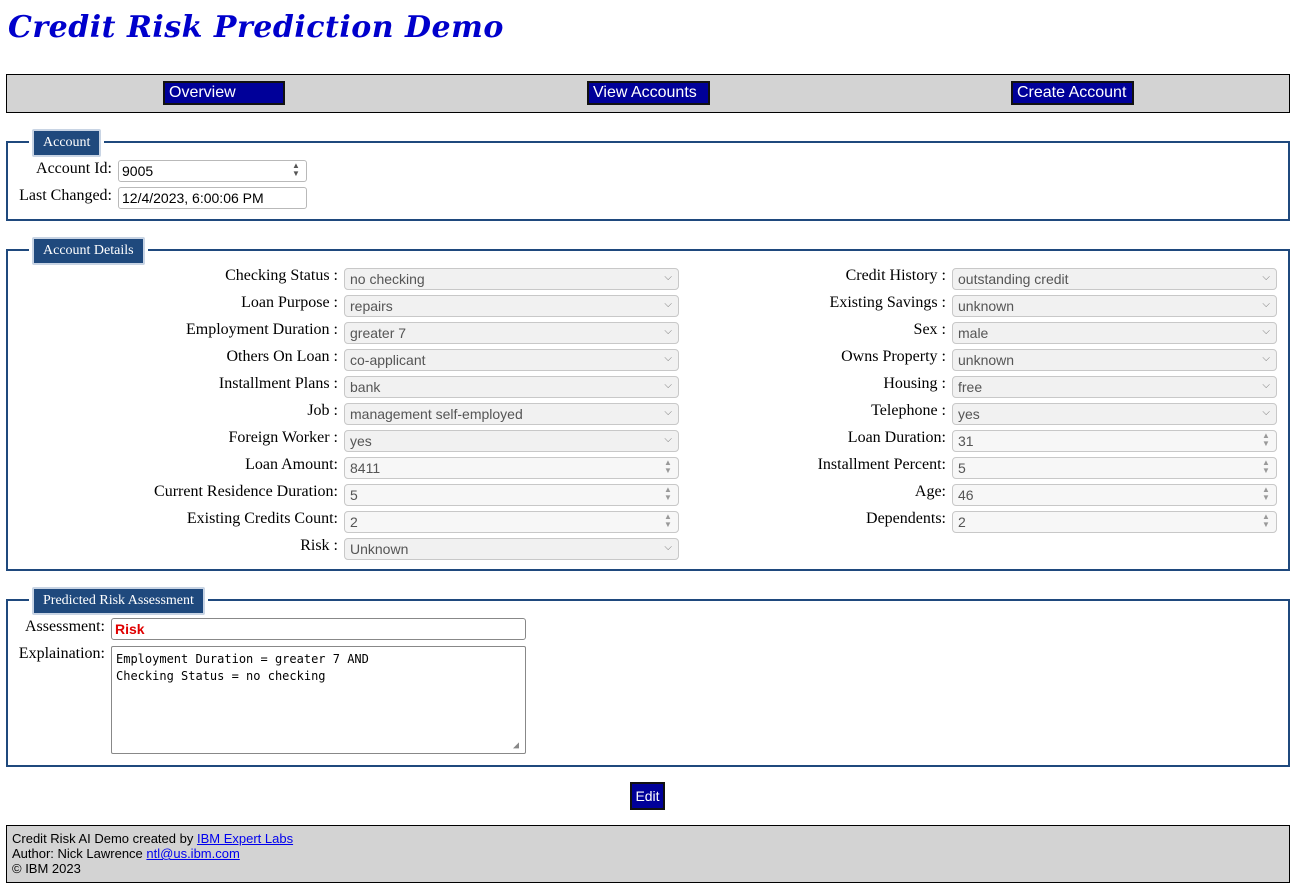  Describe the element at coordinates (192, 853) in the screenshot. I see `author-email-link: ntl@us.ibm.com` at that location.